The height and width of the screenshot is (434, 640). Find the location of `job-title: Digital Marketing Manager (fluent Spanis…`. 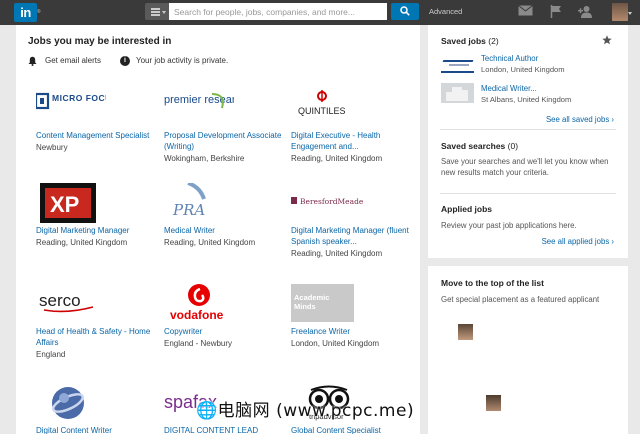

job-title: Digital Marketing Manager (fluent Spanis… is located at coordinates (353, 236).